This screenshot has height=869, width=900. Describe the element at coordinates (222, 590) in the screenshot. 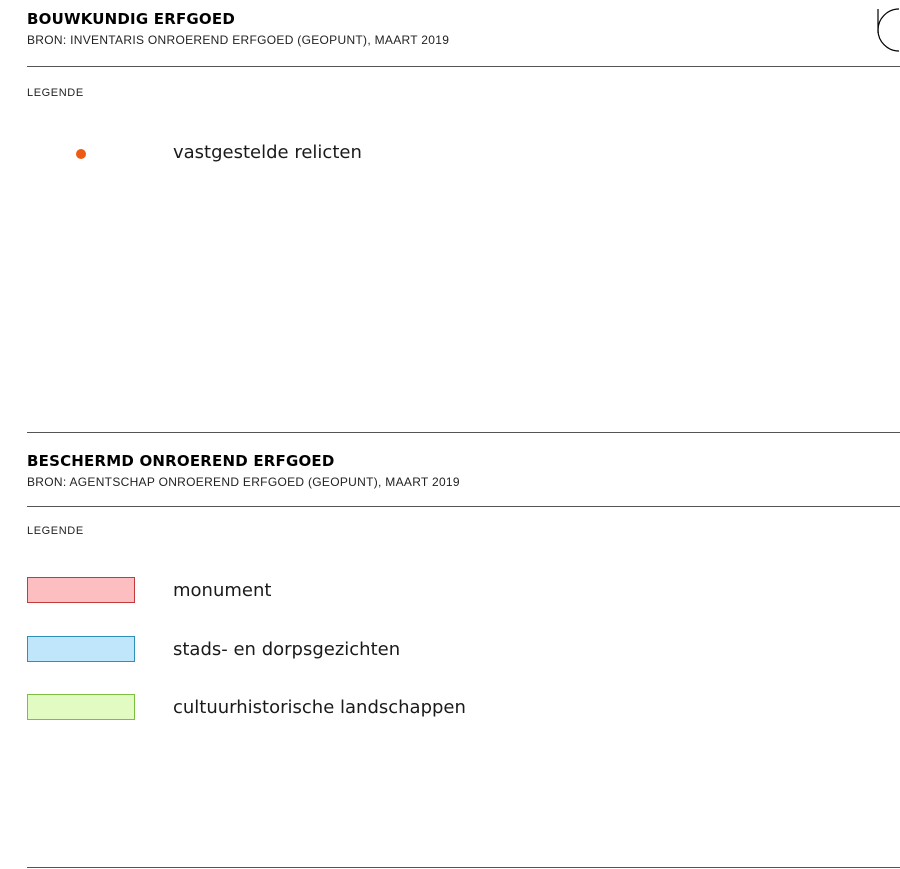

I see `legend-item-label: monument` at that location.